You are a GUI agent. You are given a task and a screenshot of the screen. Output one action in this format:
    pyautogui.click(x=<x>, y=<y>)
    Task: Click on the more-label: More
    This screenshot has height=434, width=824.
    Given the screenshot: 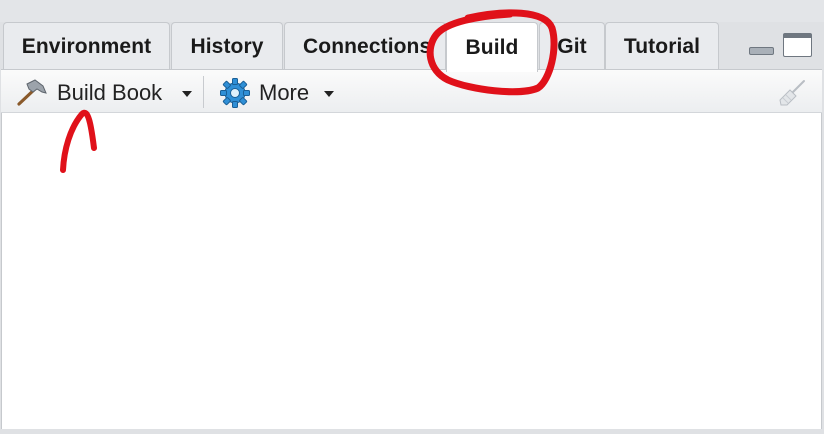 What is the action you would take?
    pyautogui.click(x=284, y=92)
    